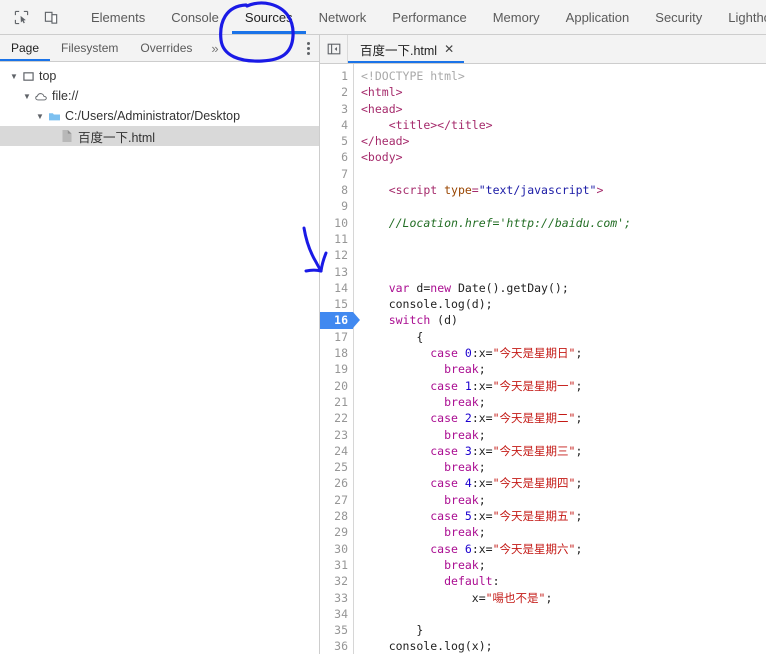 The image size is (766, 654). What do you see at coordinates (461, 532) in the screenshot?
I see `code-token-kw: break` at bounding box center [461, 532].